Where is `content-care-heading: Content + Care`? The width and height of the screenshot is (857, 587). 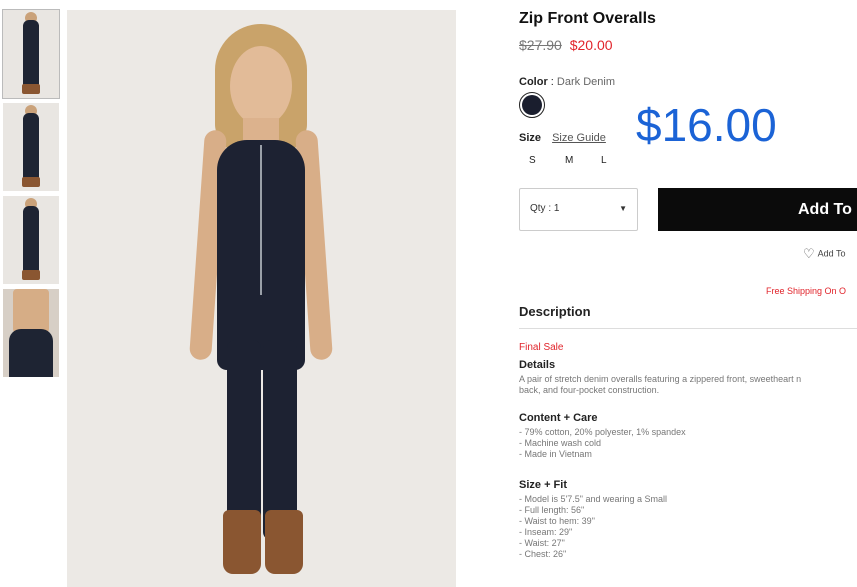 content-care-heading: Content + Care is located at coordinates (558, 418).